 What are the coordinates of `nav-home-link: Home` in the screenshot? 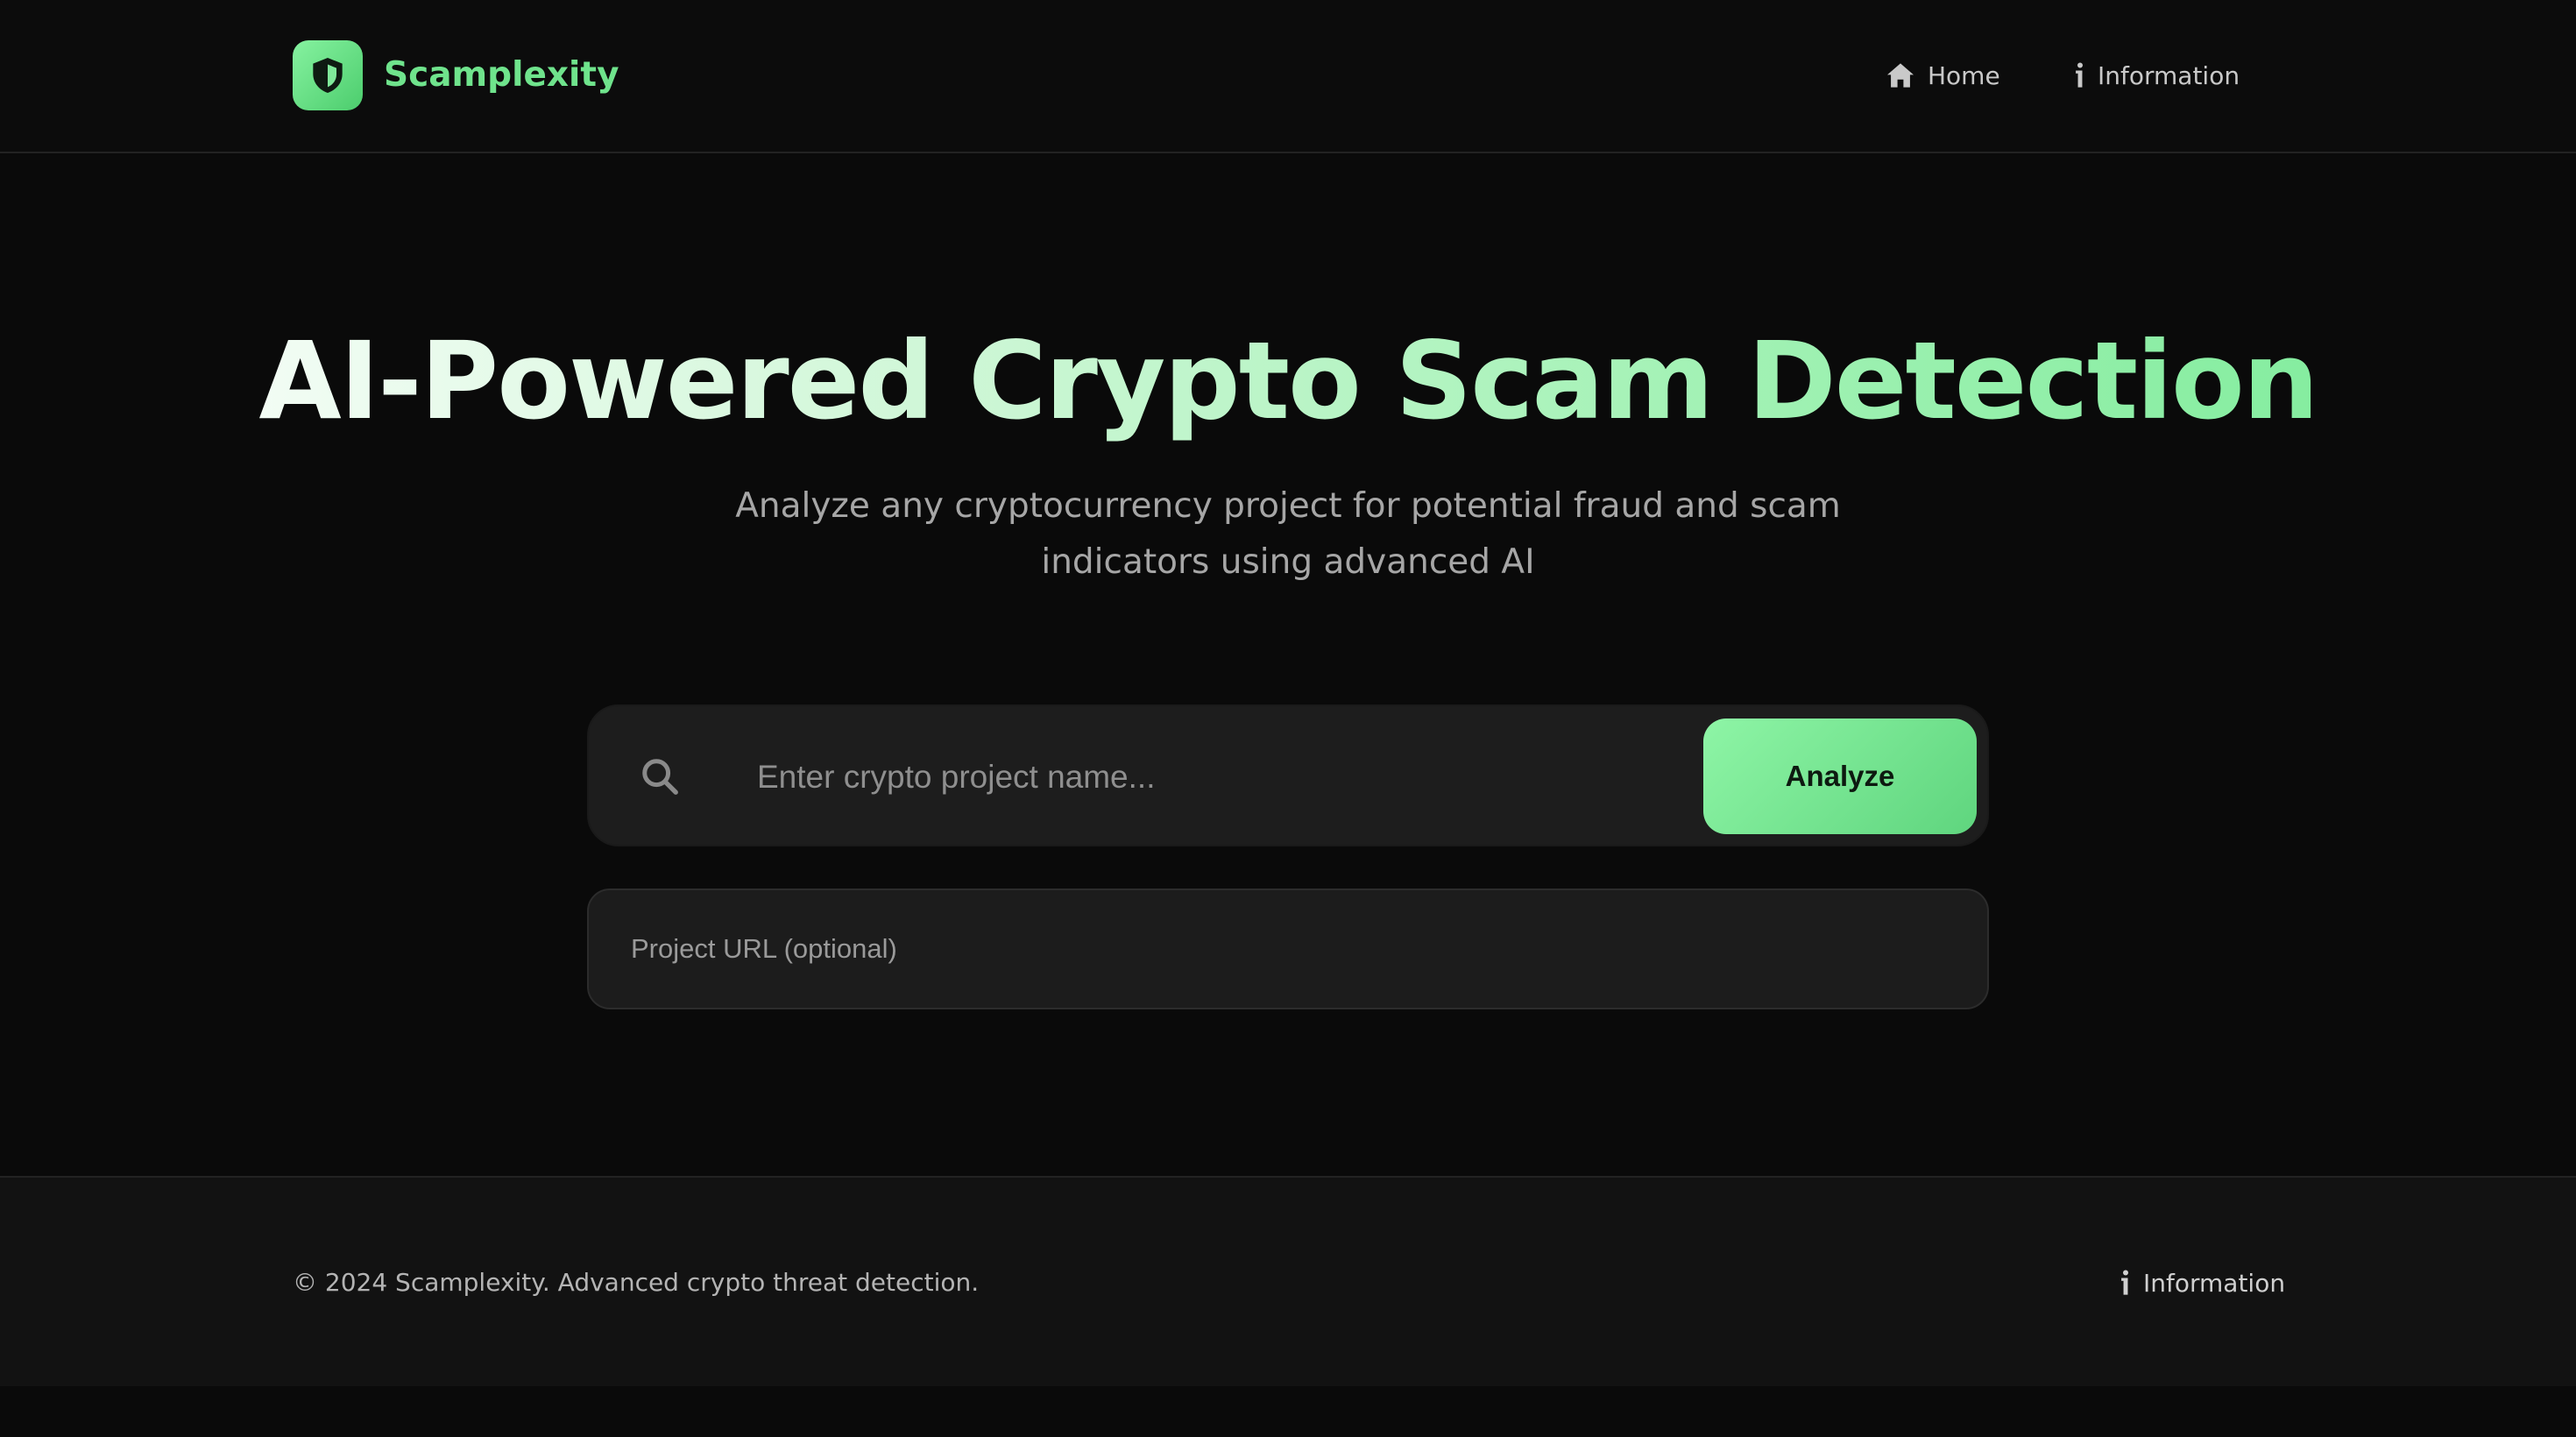 It's located at (1943, 75).